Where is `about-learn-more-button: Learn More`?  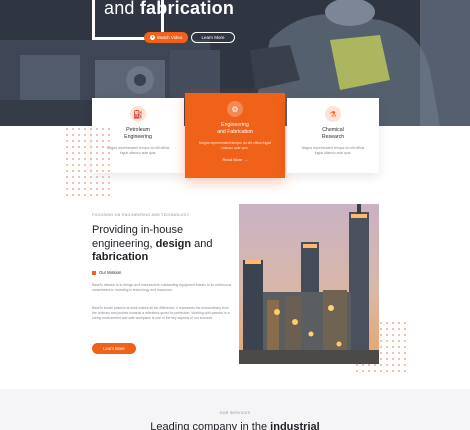 about-learn-more-button: Learn More is located at coordinates (114, 348).